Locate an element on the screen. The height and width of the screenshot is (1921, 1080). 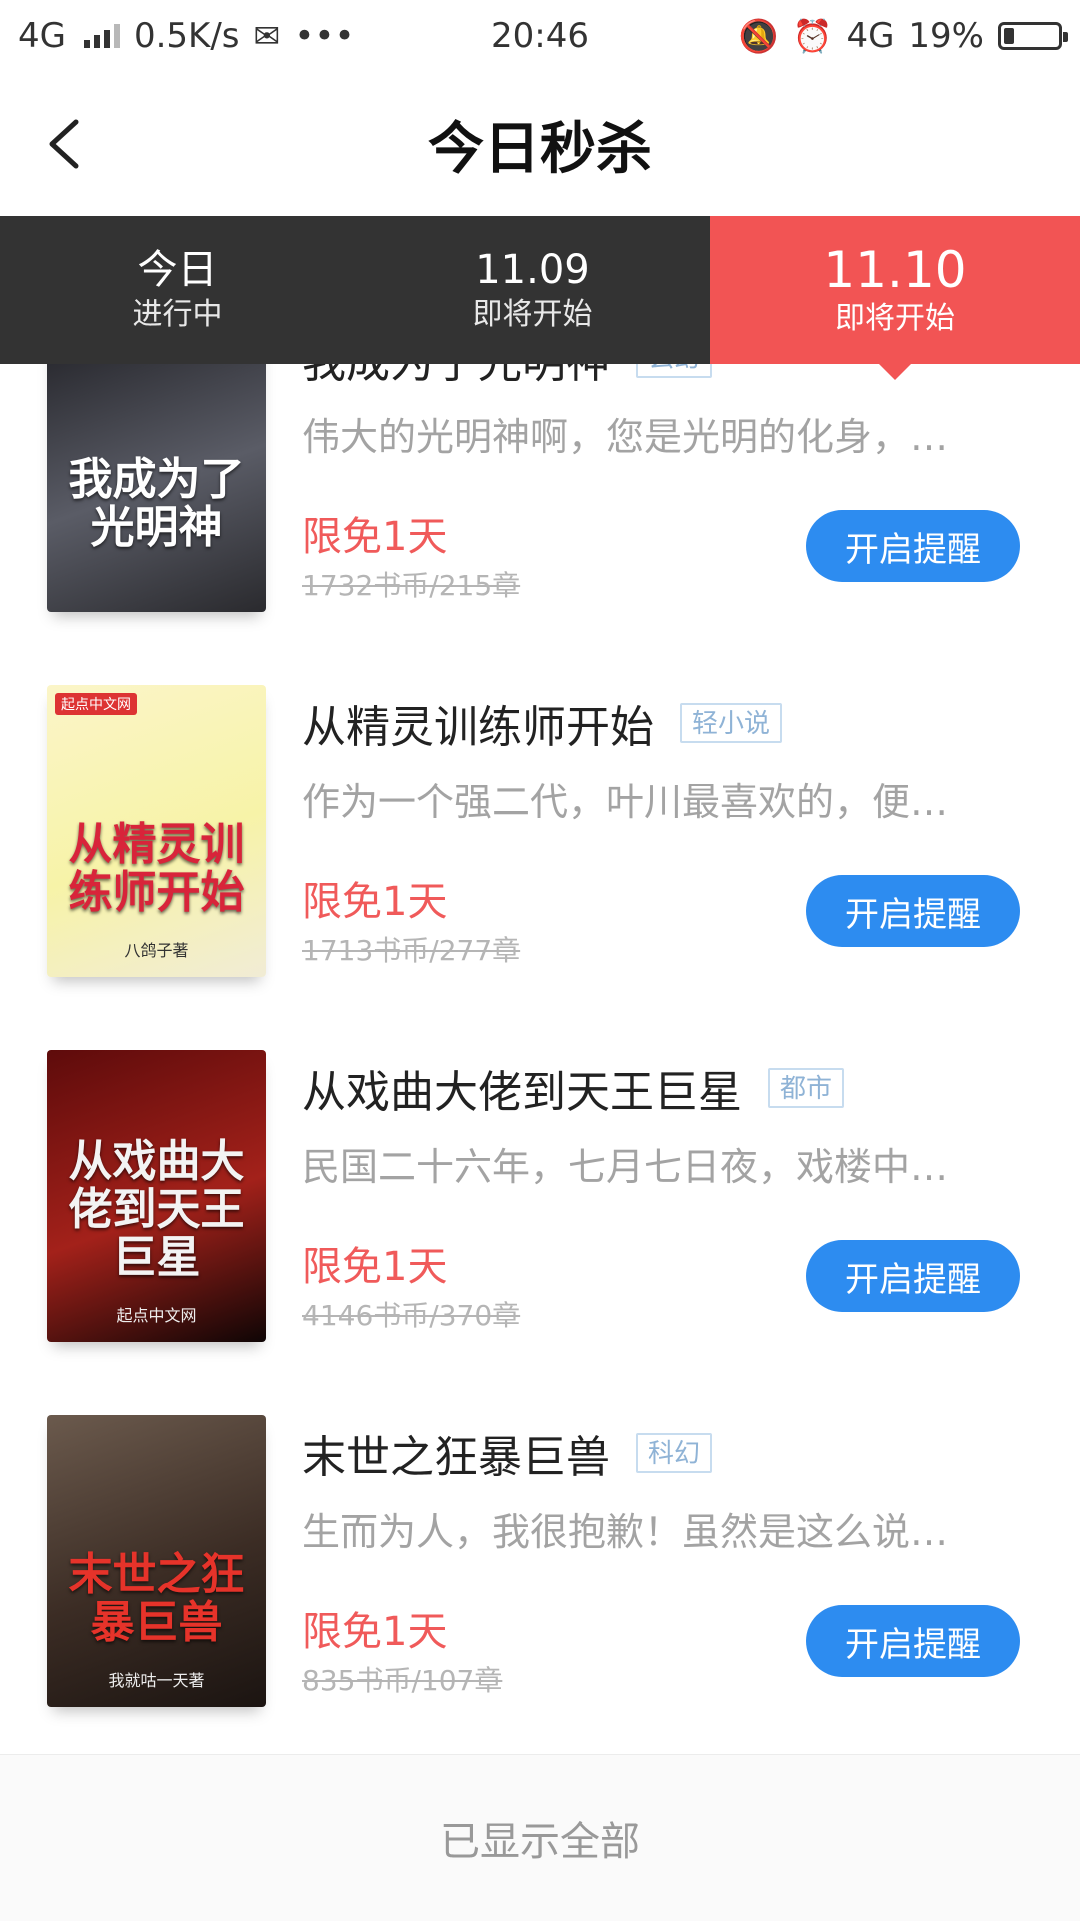
cover-author: 起点中文网 is located at coordinates (156, 1315).